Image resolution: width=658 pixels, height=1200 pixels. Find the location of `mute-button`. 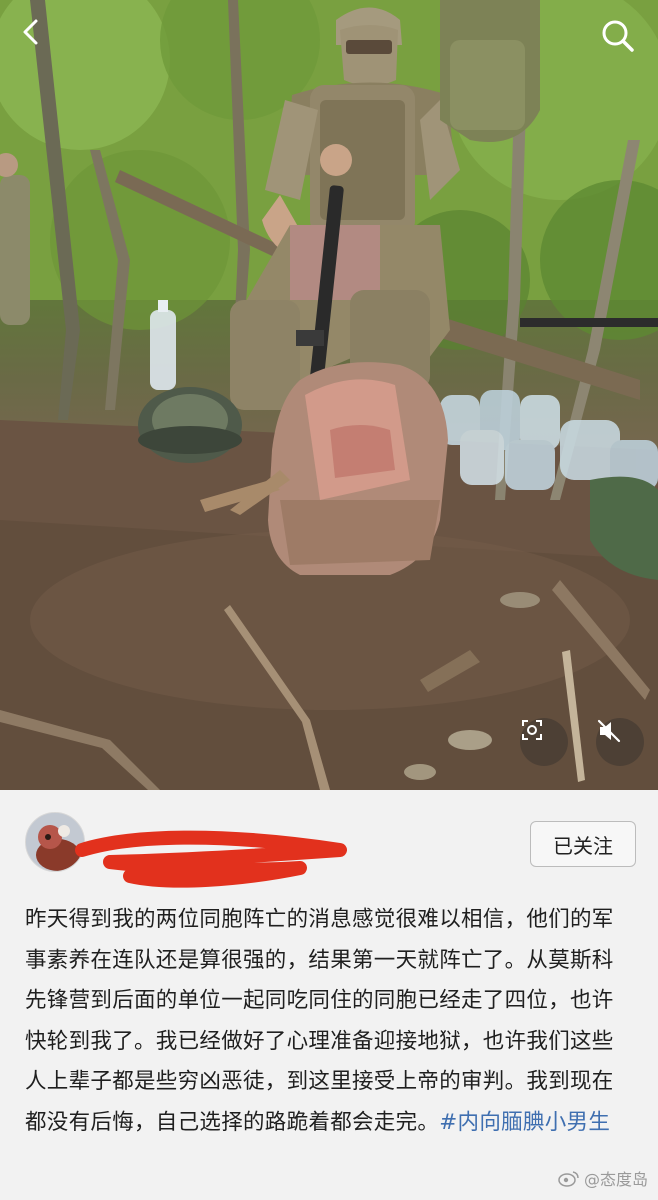

mute-button is located at coordinates (620, 742).